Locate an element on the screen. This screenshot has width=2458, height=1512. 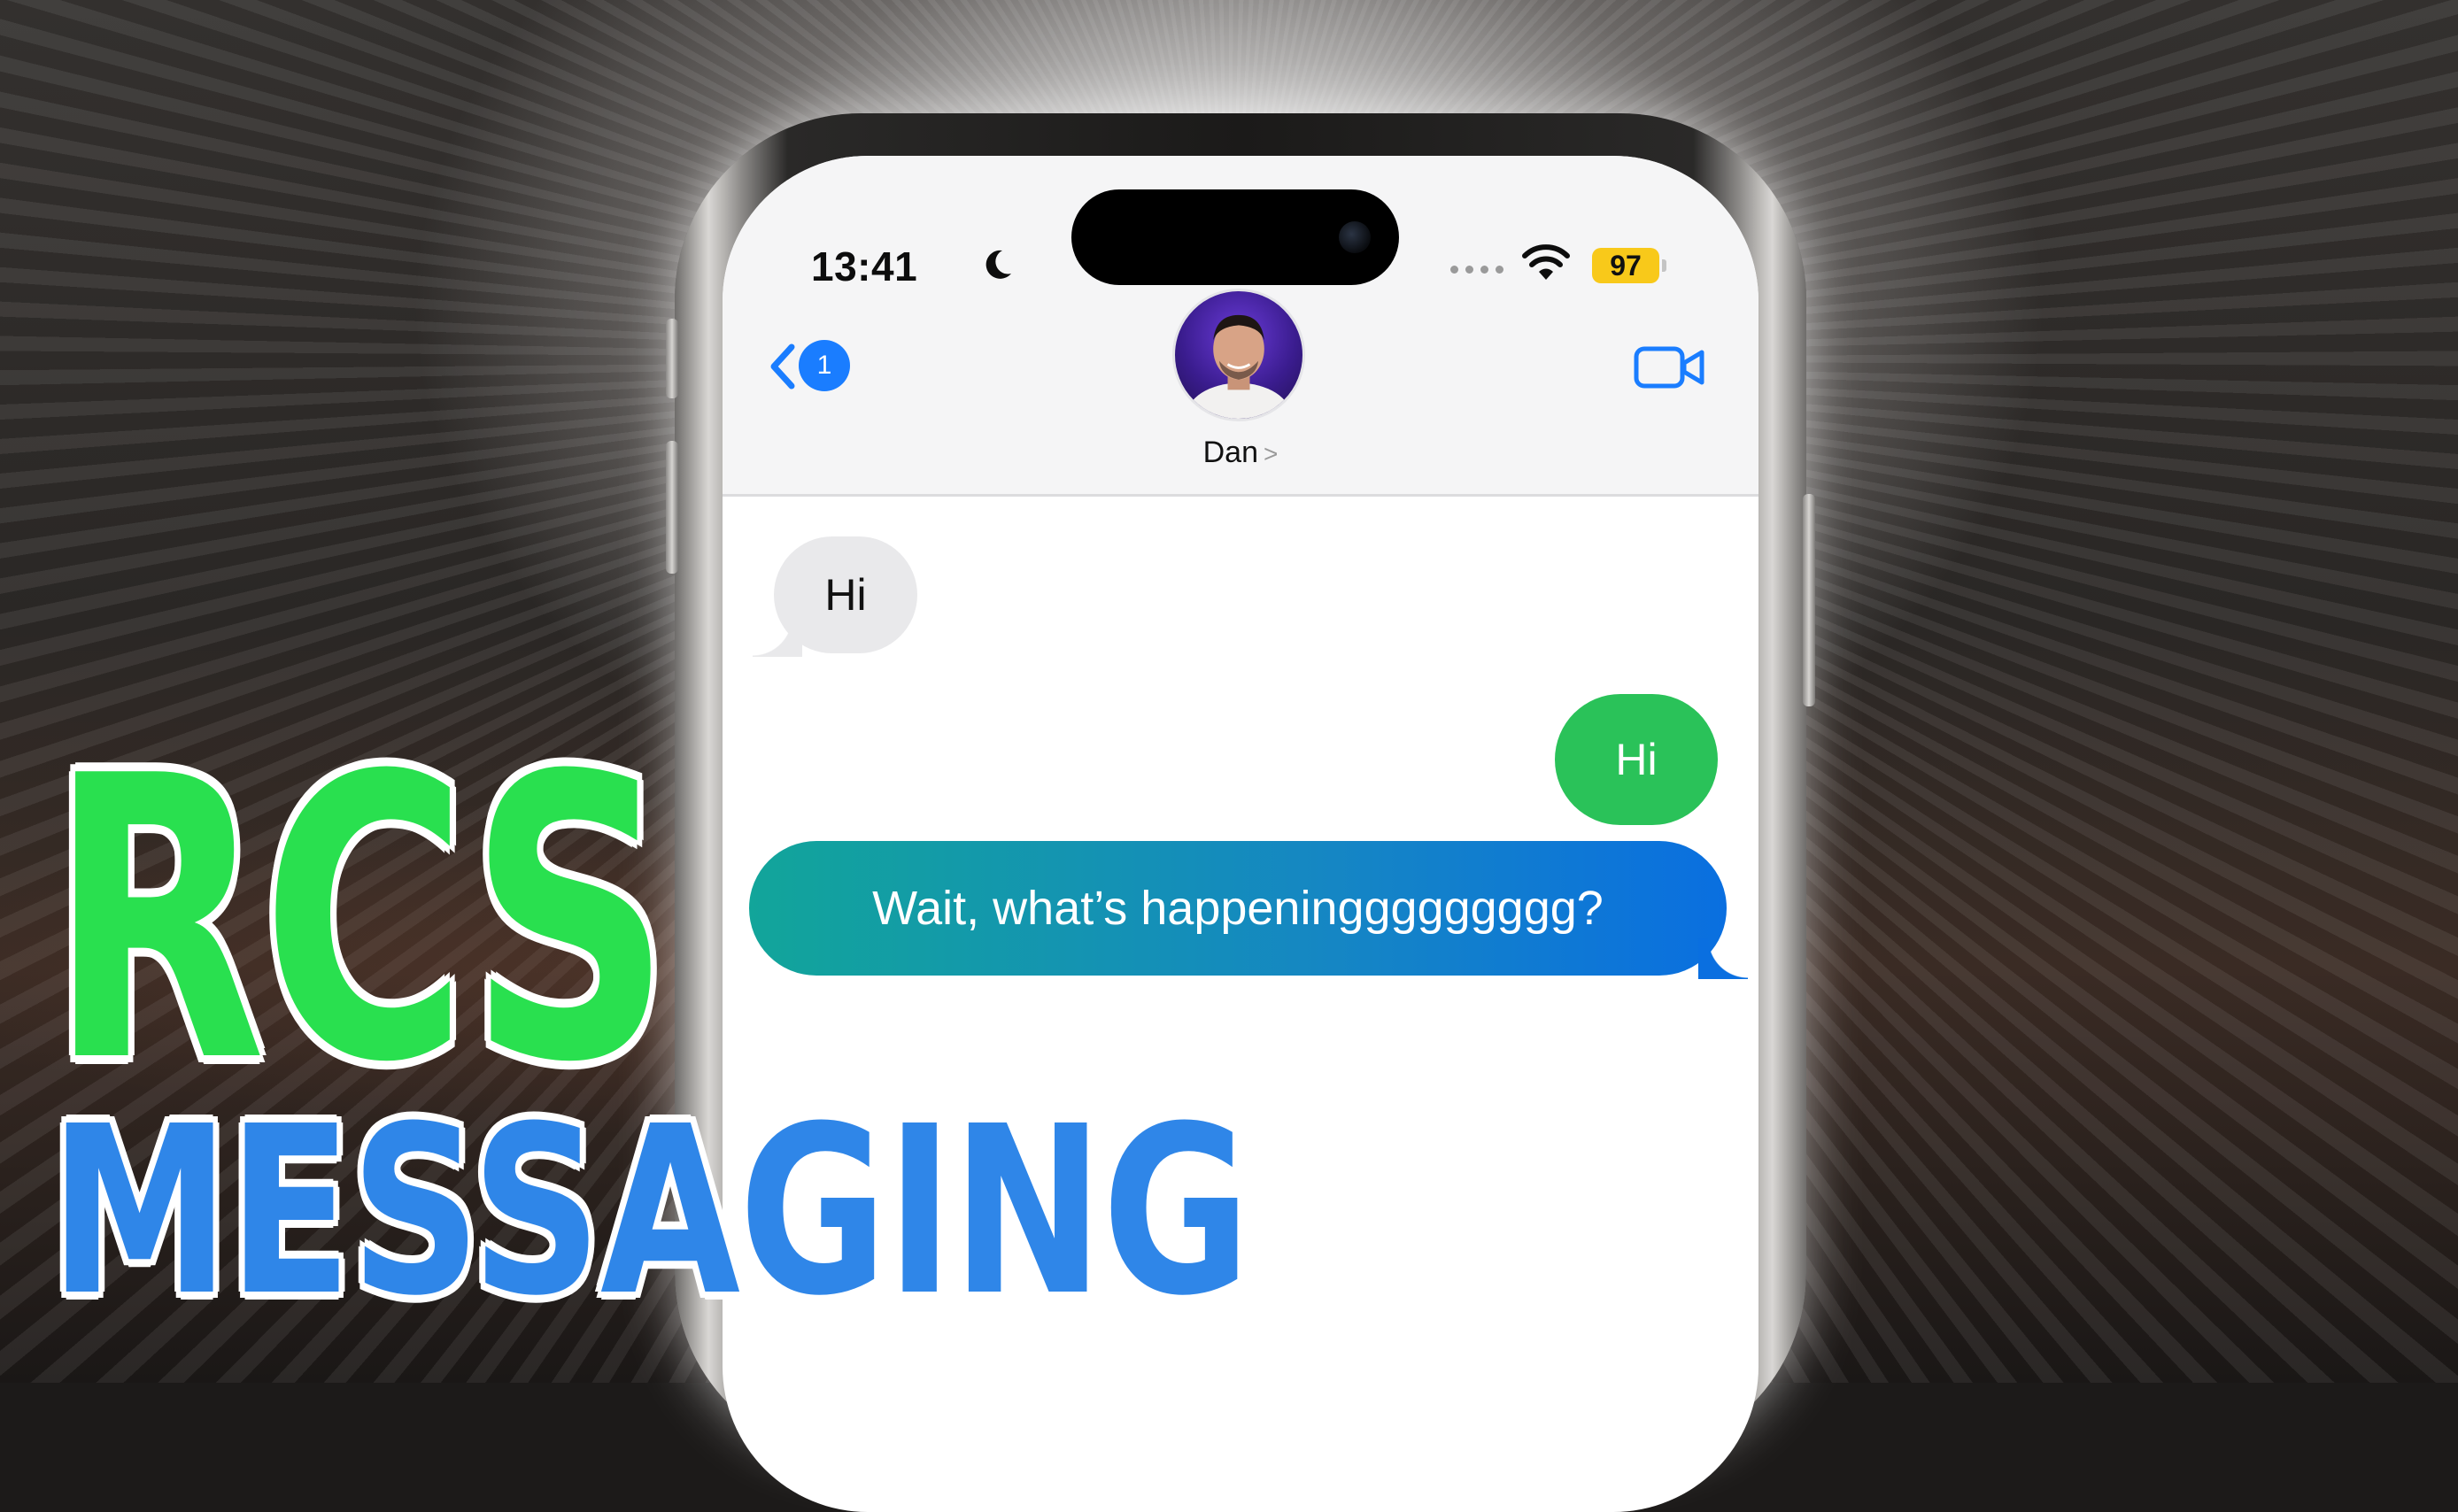
moon-icon is located at coordinates (998, 264).